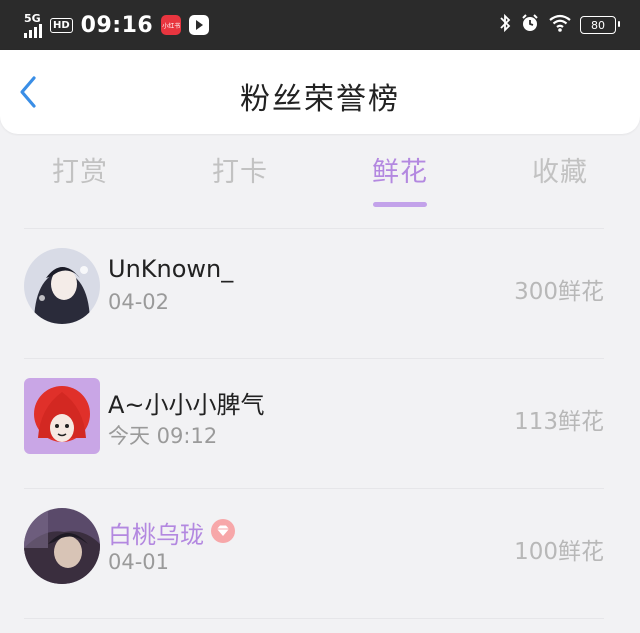 The height and width of the screenshot is (633, 640). I want to click on signal-bars-icon, so click(33, 30).